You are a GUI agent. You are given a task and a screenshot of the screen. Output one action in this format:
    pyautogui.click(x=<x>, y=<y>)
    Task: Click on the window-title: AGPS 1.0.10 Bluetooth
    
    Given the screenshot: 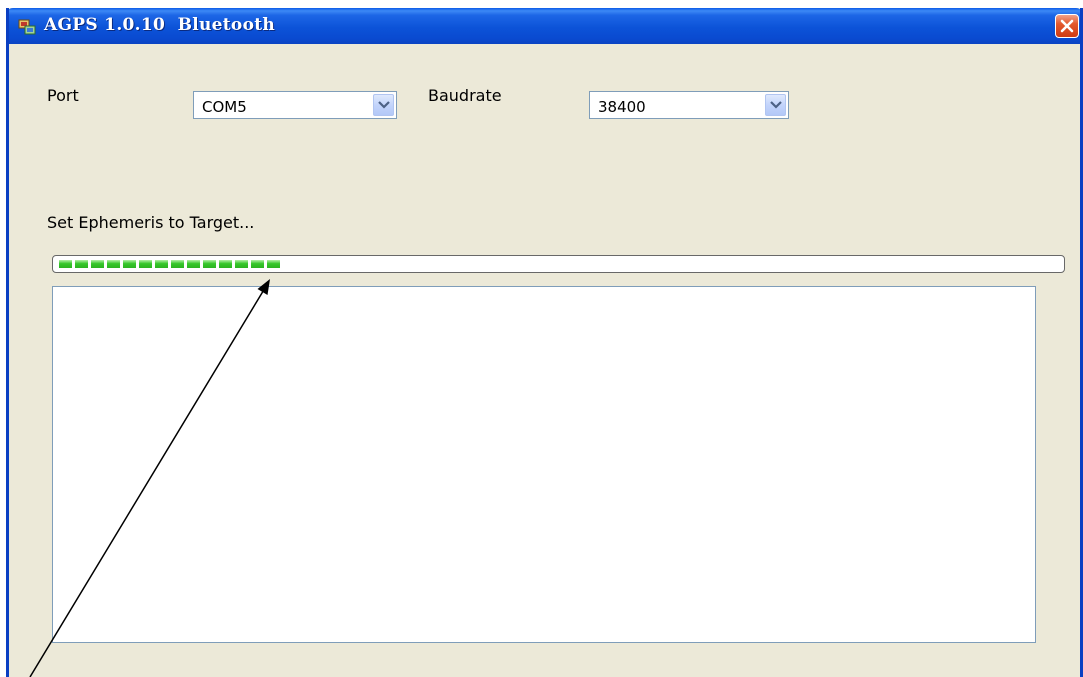 What is the action you would take?
    pyautogui.click(x=160, y=25)
    